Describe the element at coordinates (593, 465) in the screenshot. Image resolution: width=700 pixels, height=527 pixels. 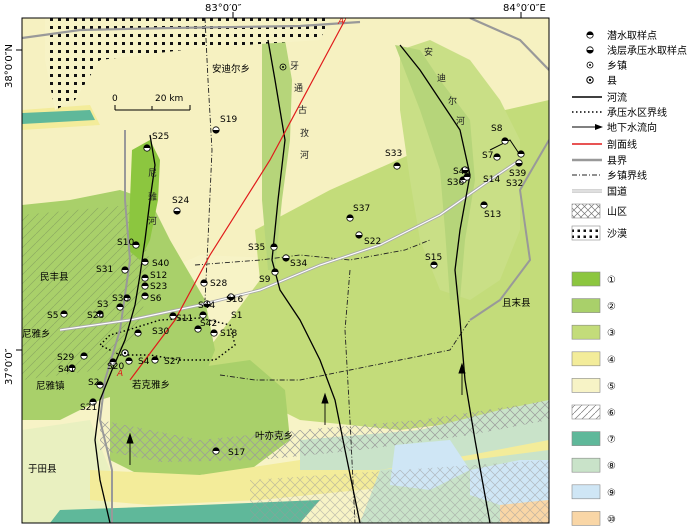
I see `legend-zone-8: ⑧` at that location.